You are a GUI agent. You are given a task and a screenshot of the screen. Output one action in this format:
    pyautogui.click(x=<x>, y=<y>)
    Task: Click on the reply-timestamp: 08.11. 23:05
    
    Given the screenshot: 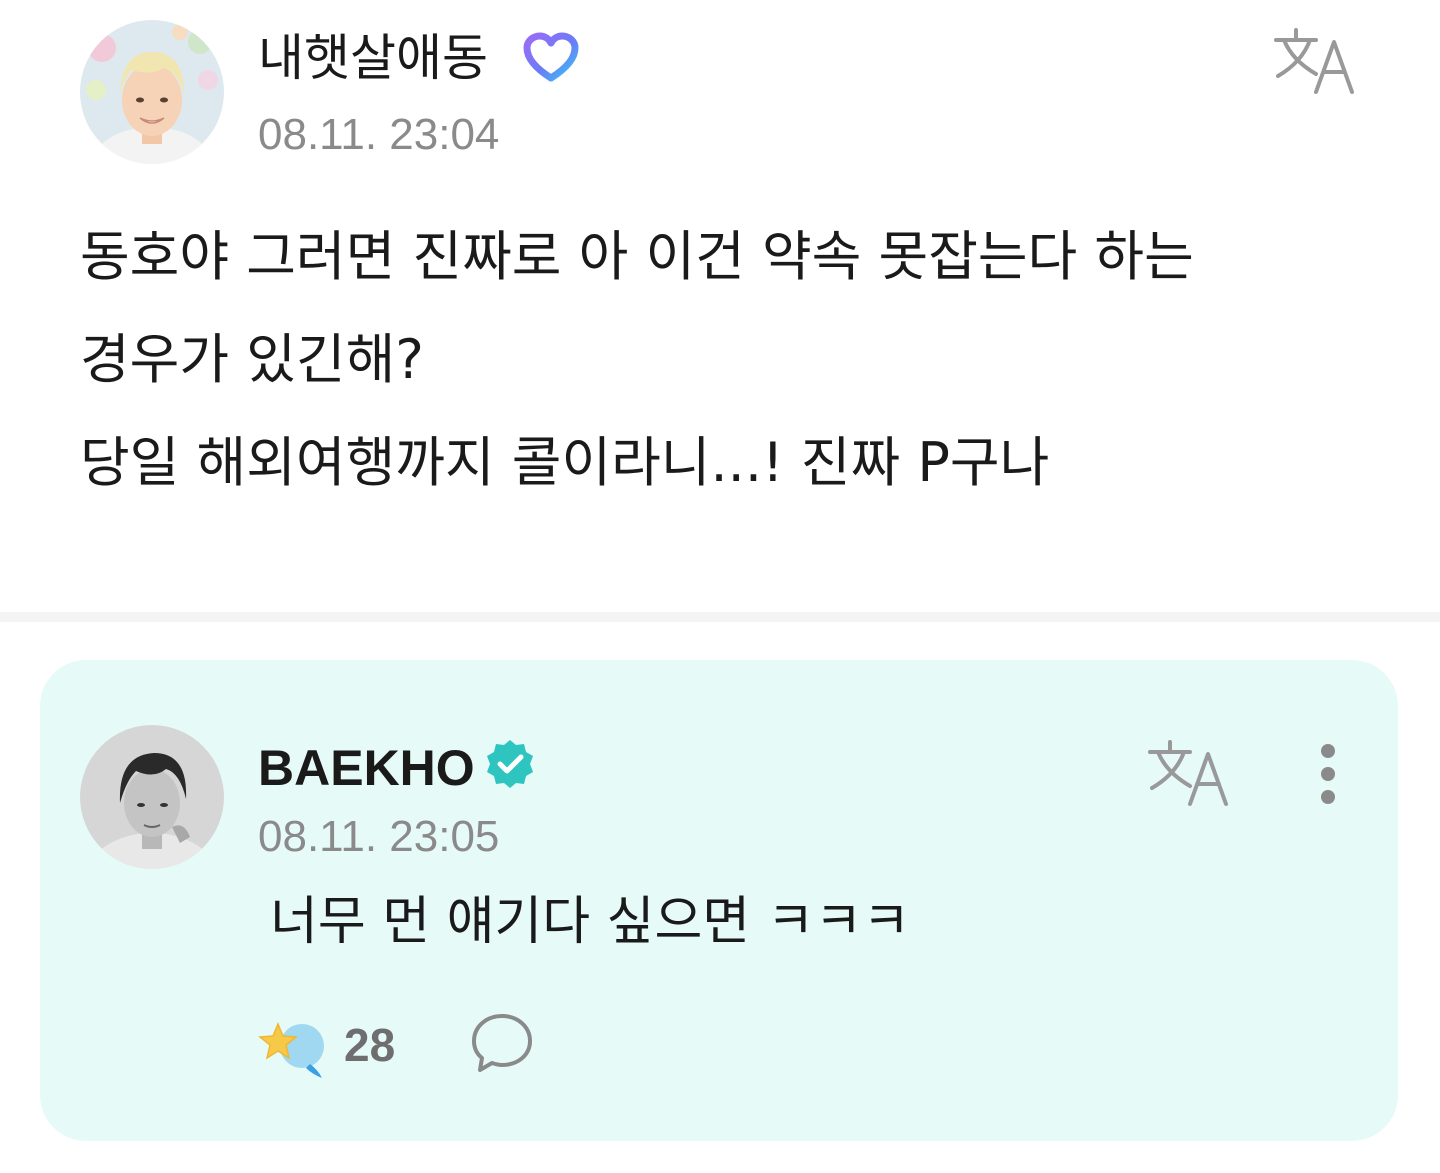 What is the action you would take?
    pyautogui.click(x=379, y=836)
    